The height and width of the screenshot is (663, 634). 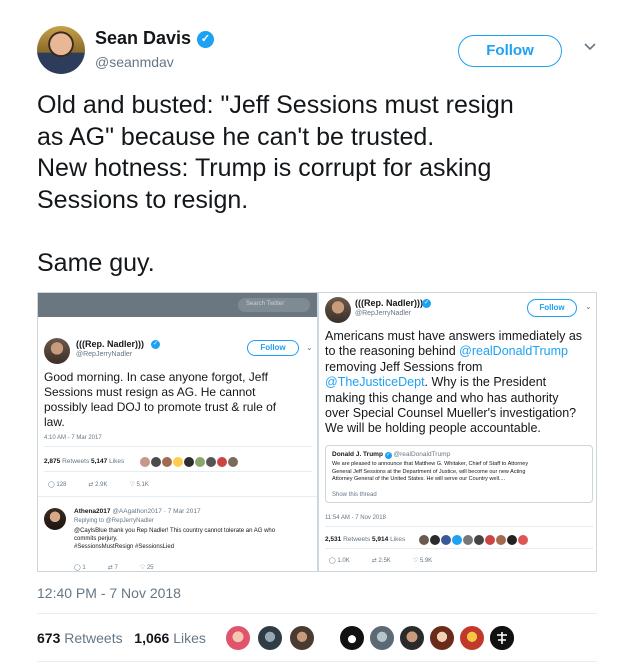 What do you see at coordinates (274, 305) in the screenshot?
I see `search-input: Search Twitter` at bounding box center [274, 305].